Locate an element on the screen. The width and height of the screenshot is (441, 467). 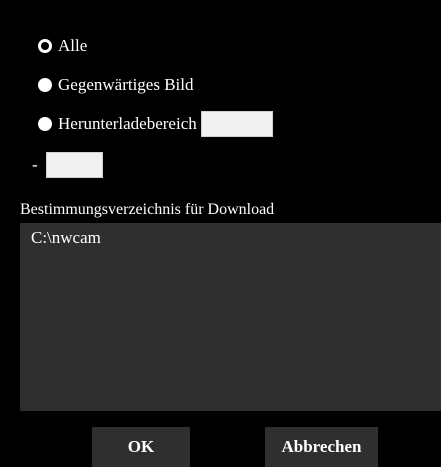
radio-download-range is located at coordinates (45, 124).